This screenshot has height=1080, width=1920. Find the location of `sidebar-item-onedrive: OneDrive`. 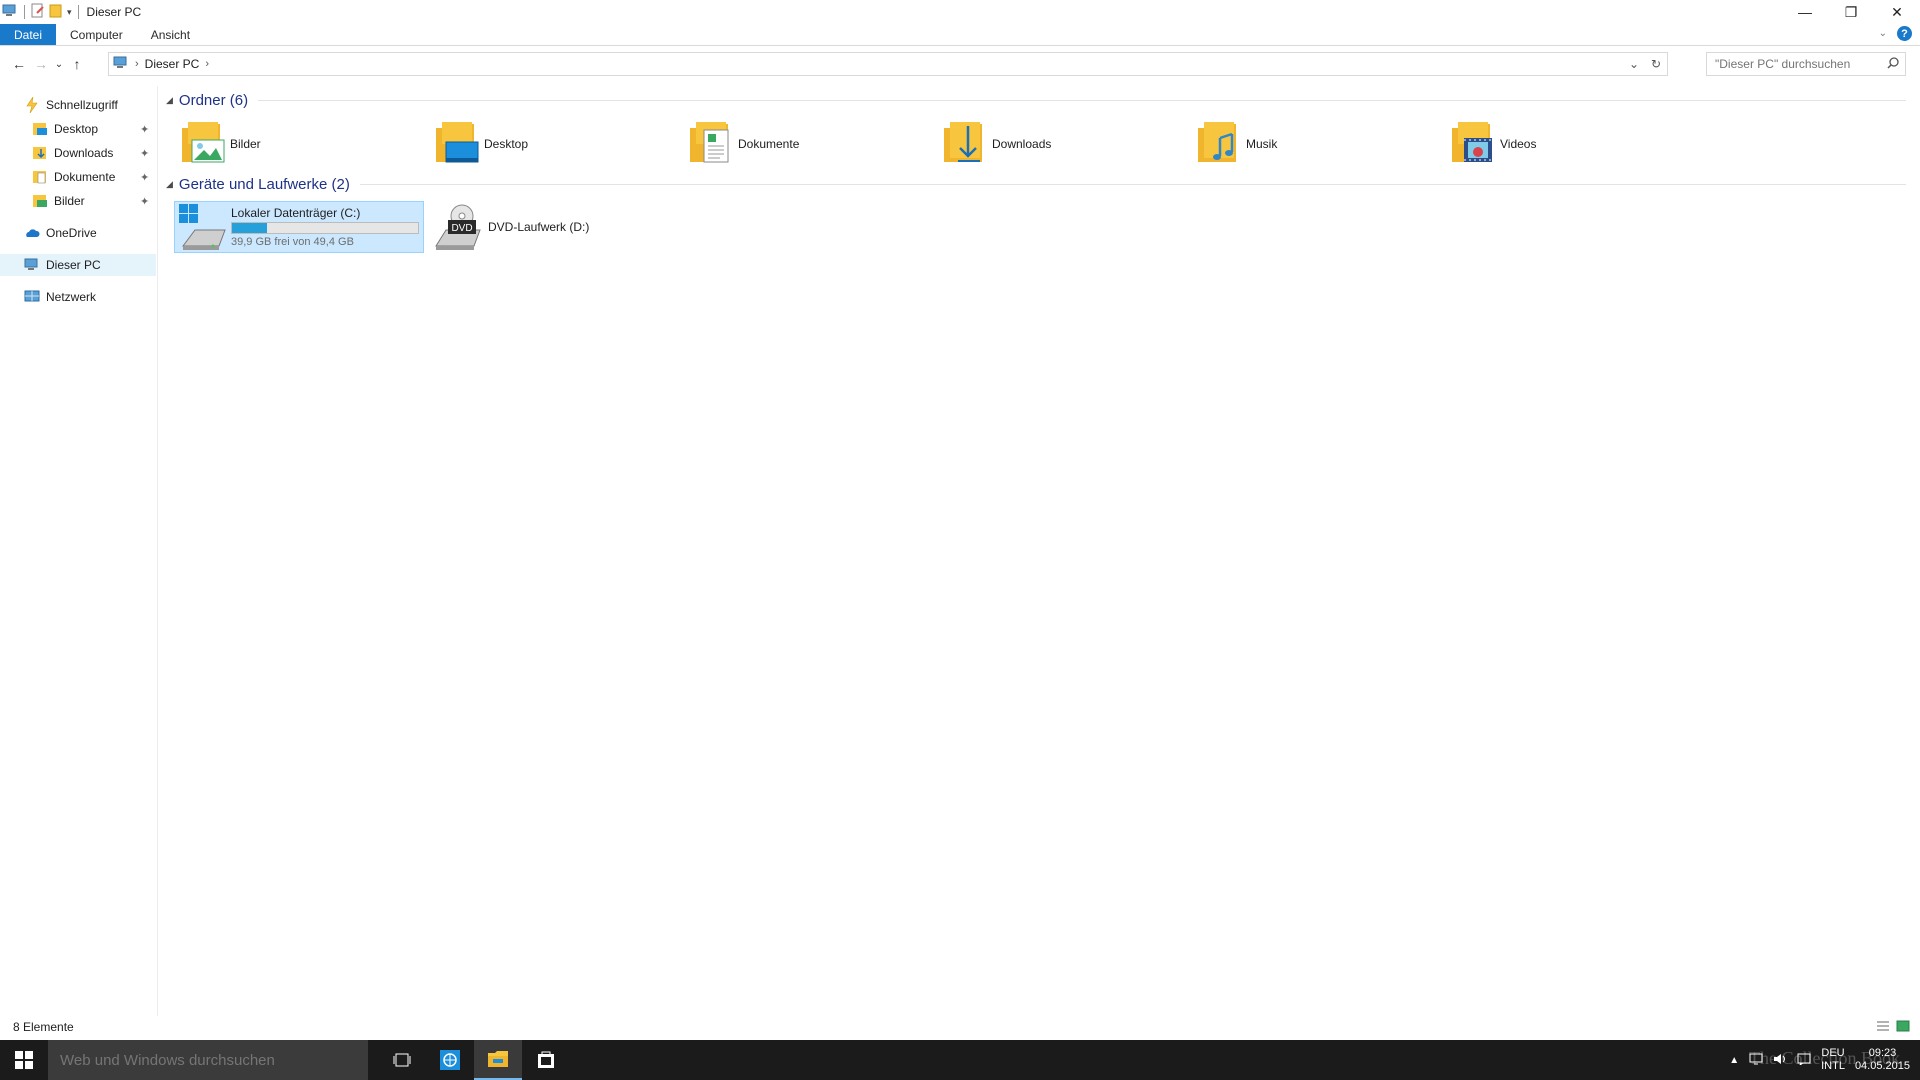

sidebar-item-onedrive: OneDrive is located at coordinates (60, 233).